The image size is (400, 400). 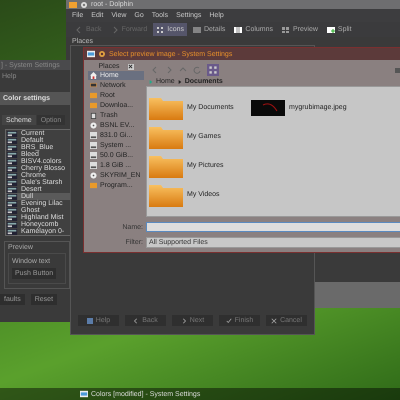 What do you see at coordinates (229, 321) in the screenshot?
I see `checkmark-icon` at bounding box center [229, 321].